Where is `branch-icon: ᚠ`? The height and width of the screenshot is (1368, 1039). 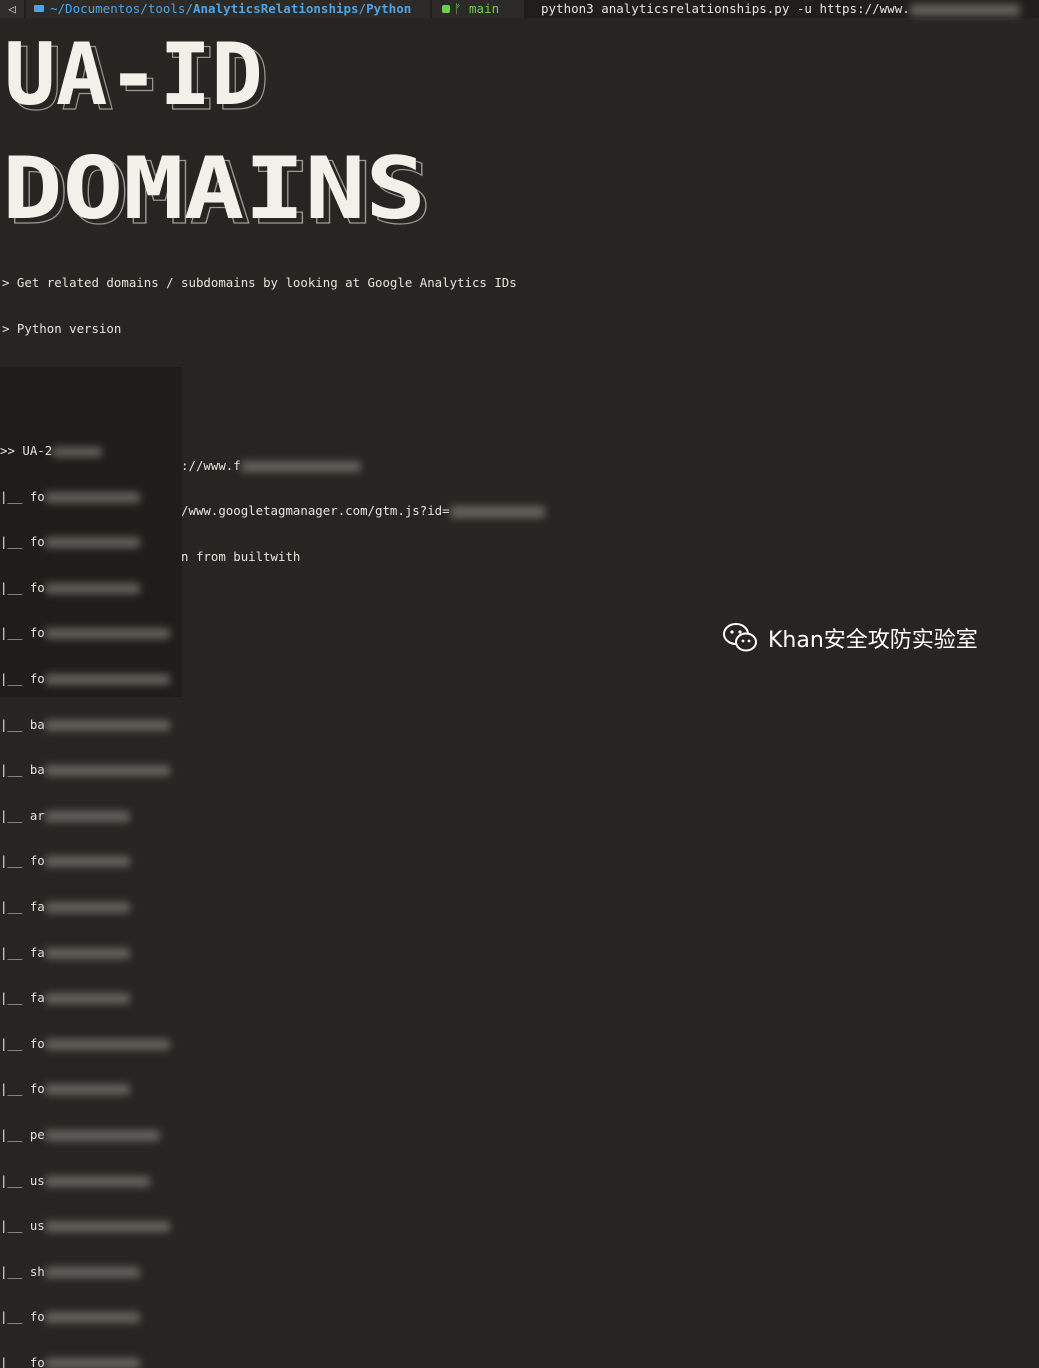 branch-icon: ᚠ is located at coordinates (462, 8).